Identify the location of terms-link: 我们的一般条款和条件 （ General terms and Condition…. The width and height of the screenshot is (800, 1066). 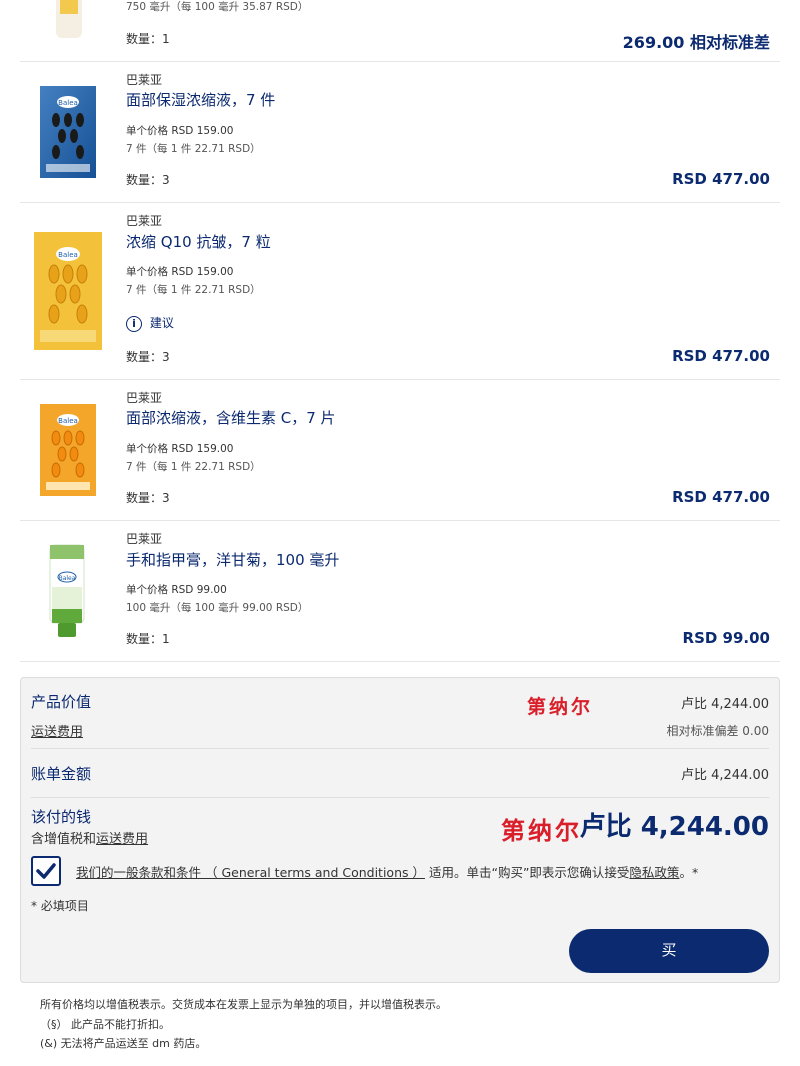
(250, 872).